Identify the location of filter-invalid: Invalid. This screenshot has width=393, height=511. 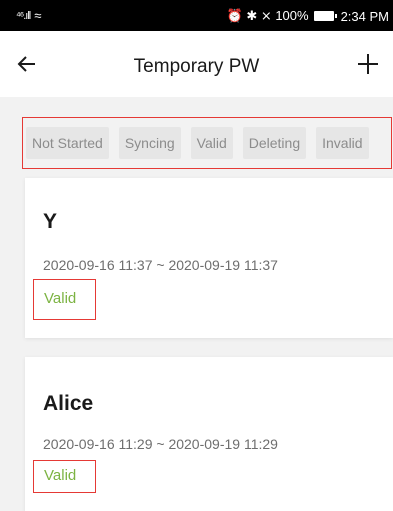
(342, 143).